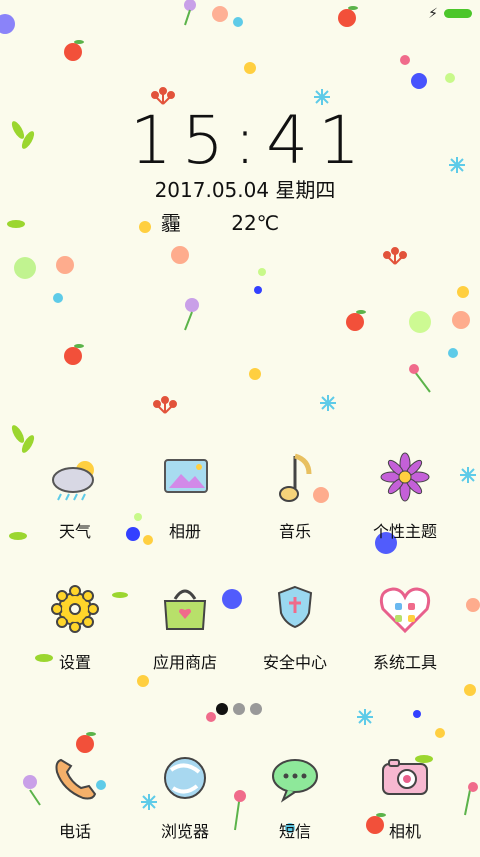 This screenshot has width=480, height=857. I want to click on app-gallery: 相册, so click(185, 496).